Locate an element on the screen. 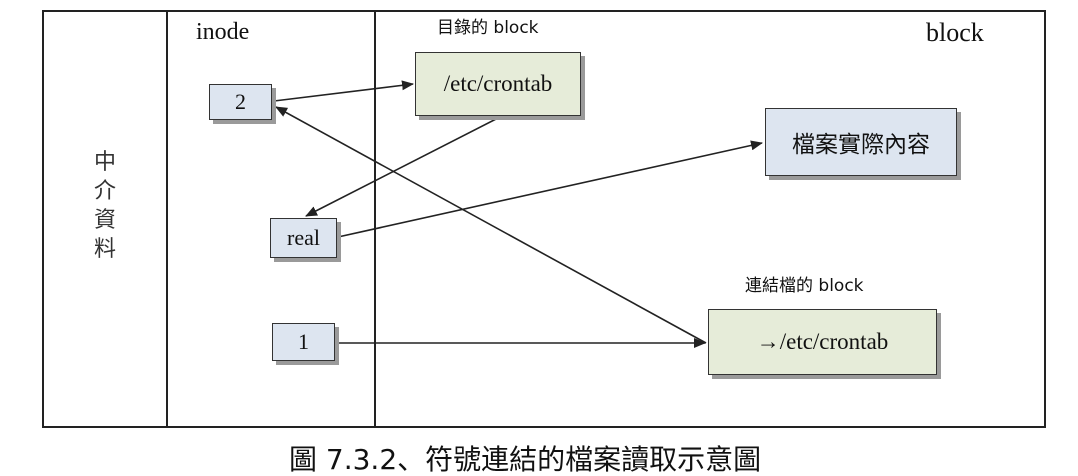 This screenshot has width=1078, height=476. dir-entry-block: /etc/crontab is located at coordinates (498, 84).